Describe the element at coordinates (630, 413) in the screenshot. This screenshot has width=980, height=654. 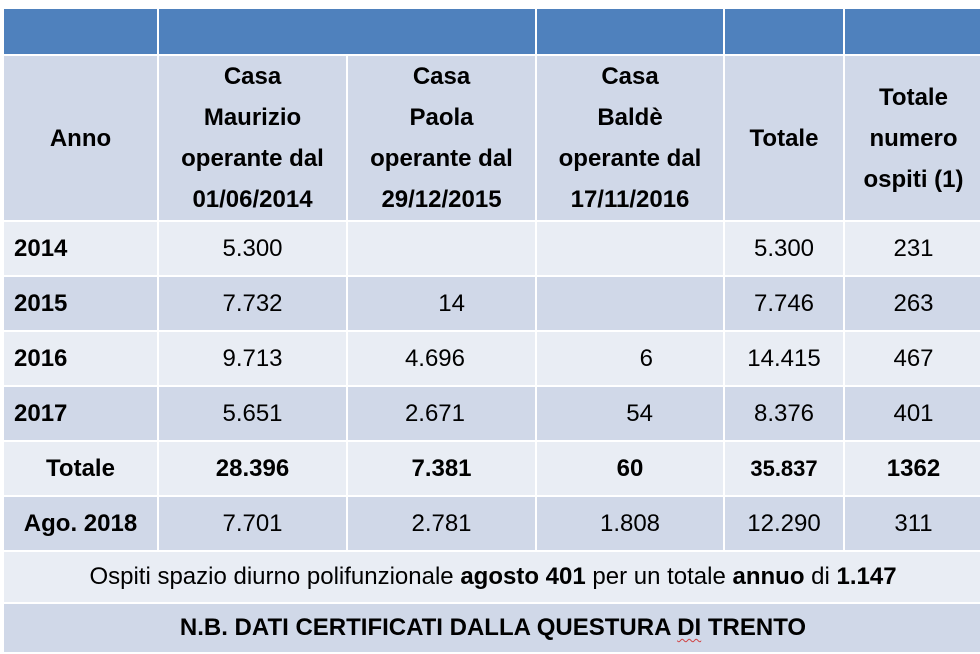
I see `cell-balde: 54` at that location.